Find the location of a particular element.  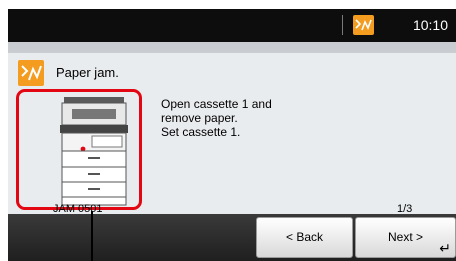

next-button: Next > ↵ is located at coordinates (405, 237).